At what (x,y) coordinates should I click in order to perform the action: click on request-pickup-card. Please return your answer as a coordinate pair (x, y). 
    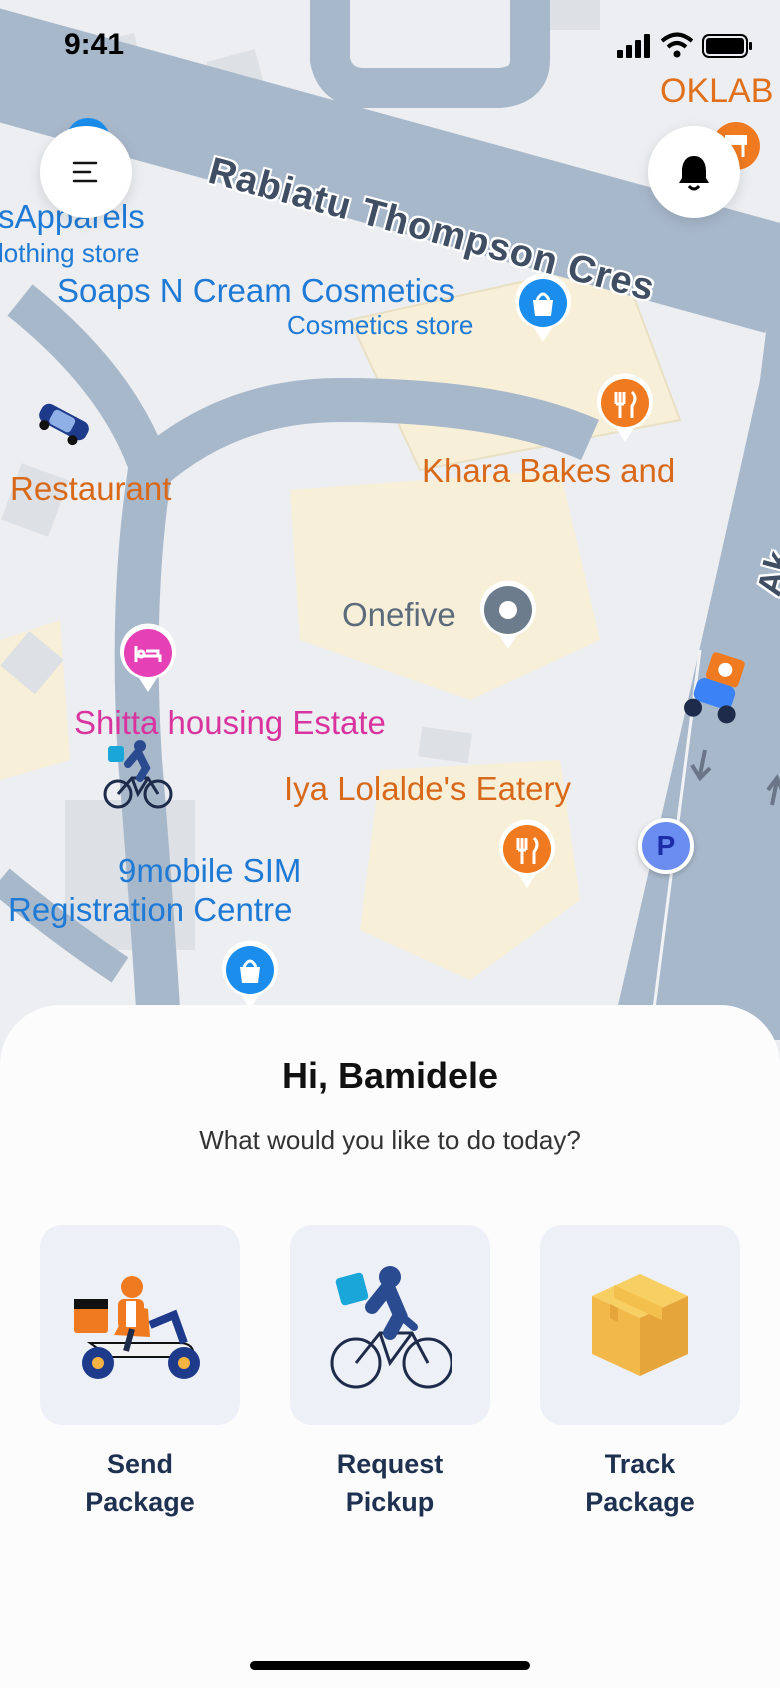
    Looking at the image, I should click on (390, 1325).